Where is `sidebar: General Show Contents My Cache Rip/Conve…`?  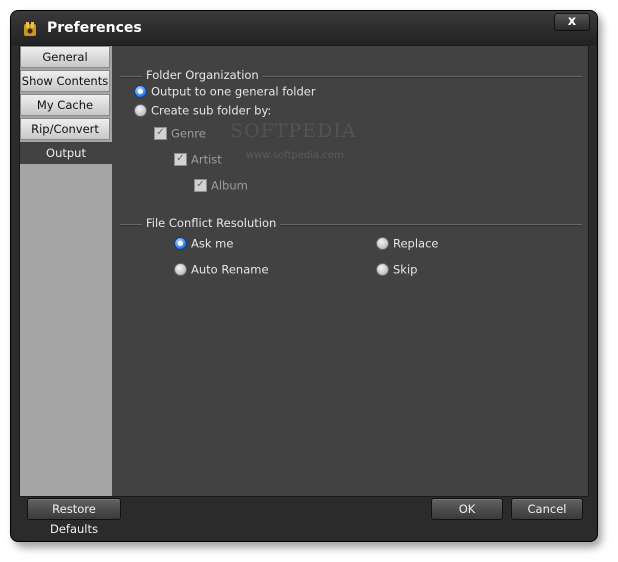
sidebar: General Show Contents My Cache Rip/Conve… is located at coordinates (66, 271).